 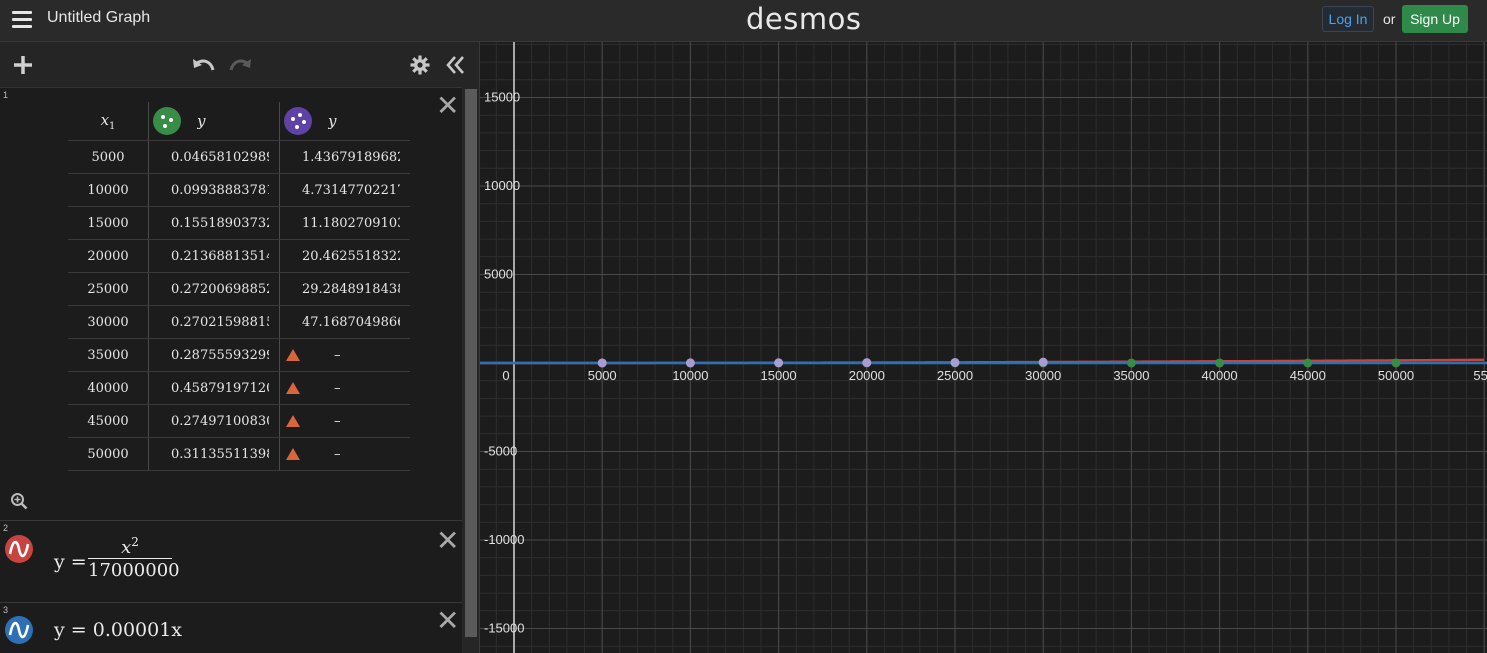 What do you see at coordinates (955, 375) in the screenshot?
I see `x-tick-label: 25000` at bounding box center [955, 375].